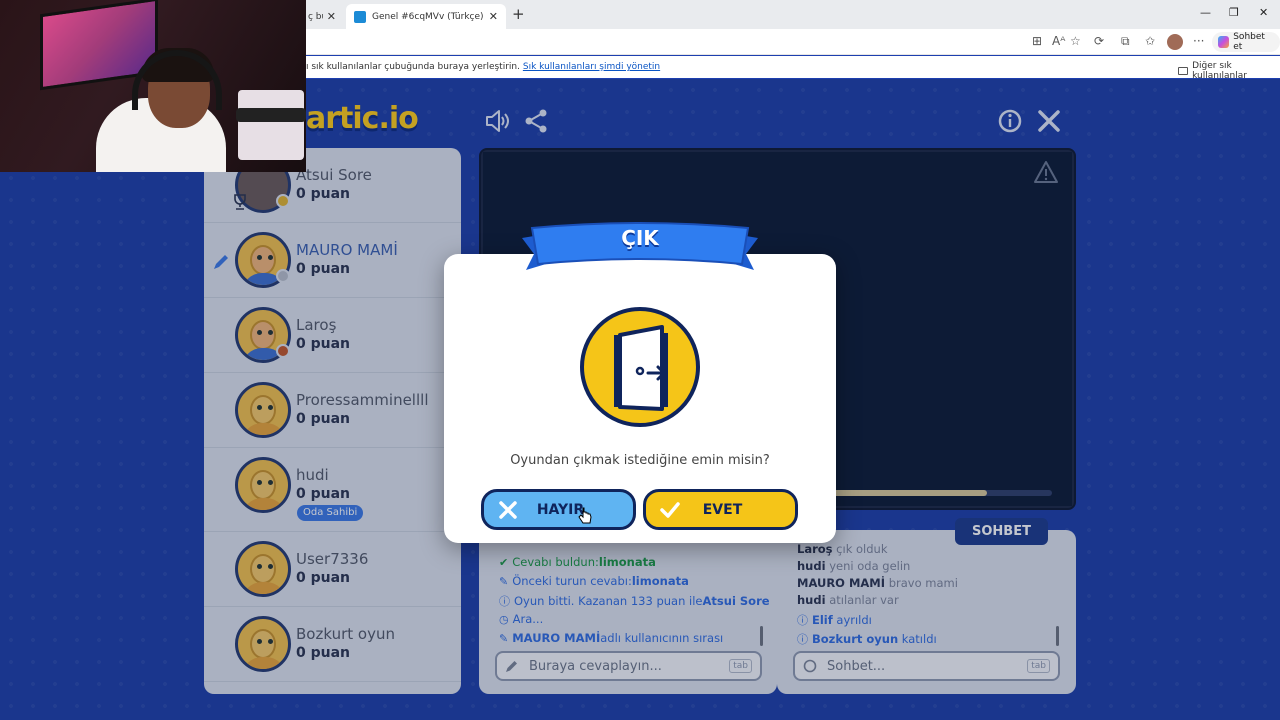 Image resolution: width=1280 pixels, height=720 pixels. Describe the element at coordinates (360, 16) in the screenshot. I see `gartic-favicon-icon` at that location.